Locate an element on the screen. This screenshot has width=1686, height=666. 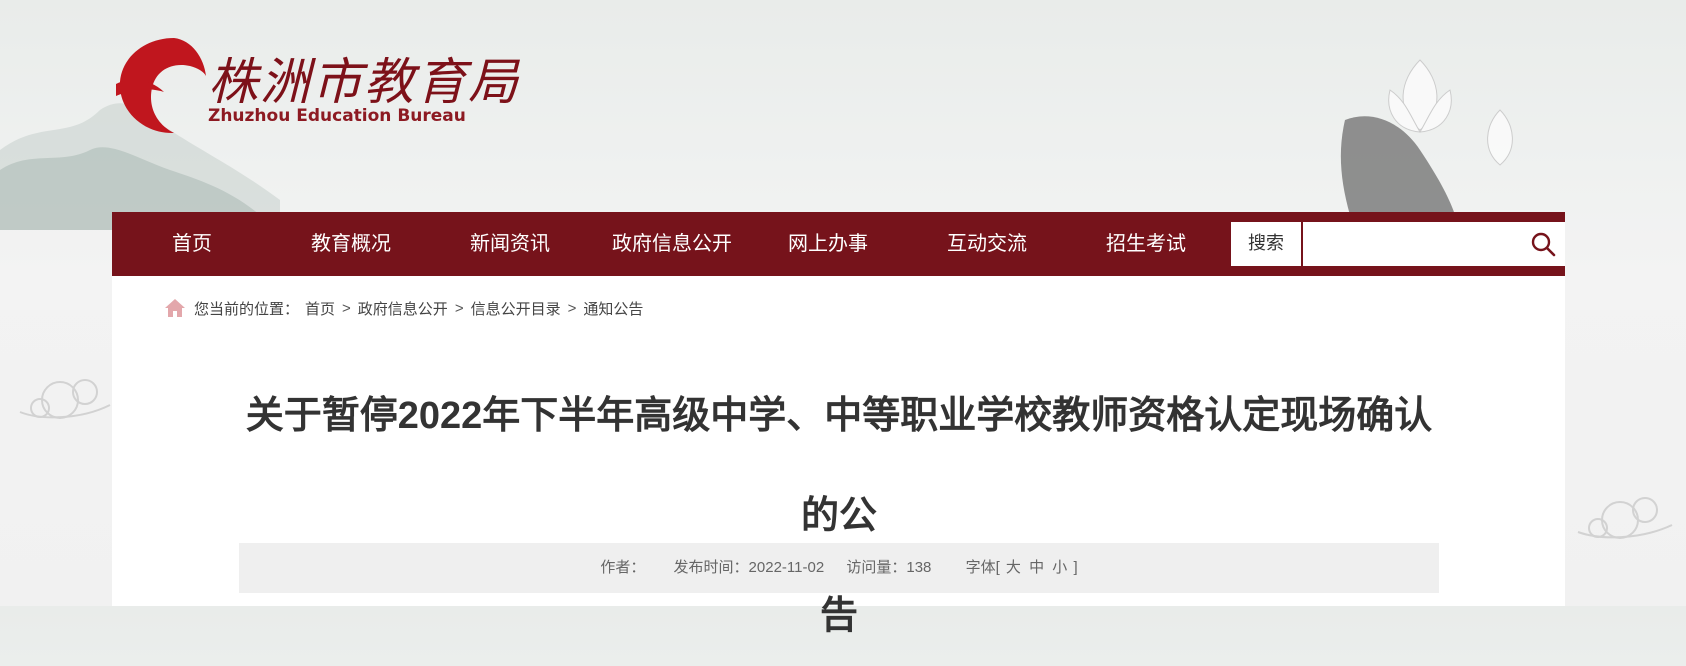
main-nav: 首页 教育概况 新闻资讯 政府信息公开 网上办事 互动交流 招生考试 搜索 is located at coordinates (838, 244).